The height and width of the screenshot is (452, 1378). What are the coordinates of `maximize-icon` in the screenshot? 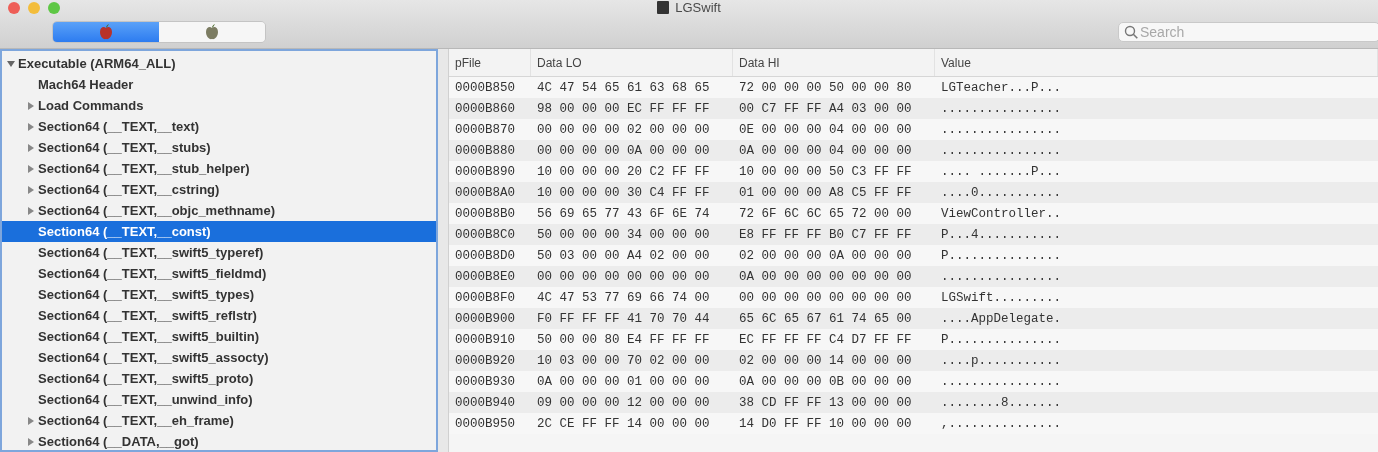 It's located at (54, 8).